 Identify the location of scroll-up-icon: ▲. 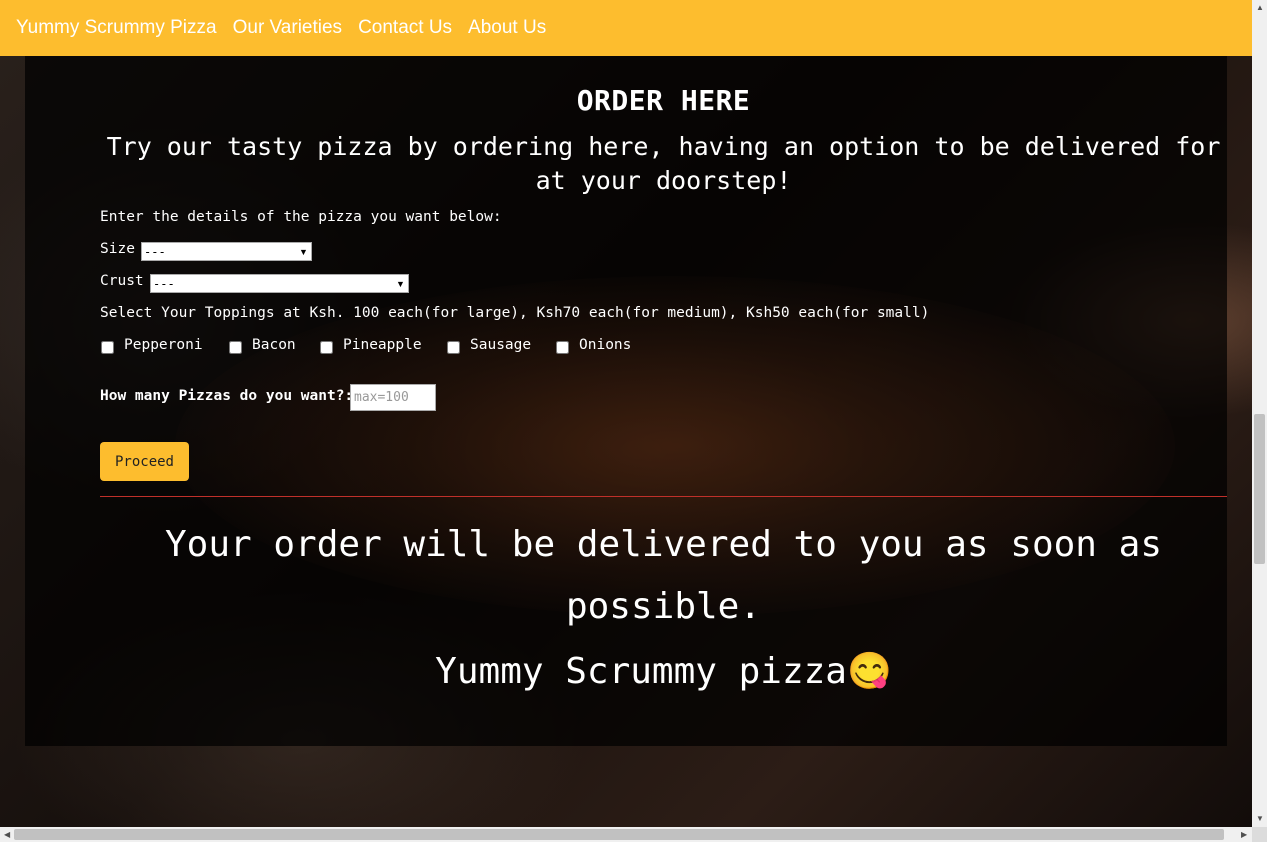
(1260, 7).